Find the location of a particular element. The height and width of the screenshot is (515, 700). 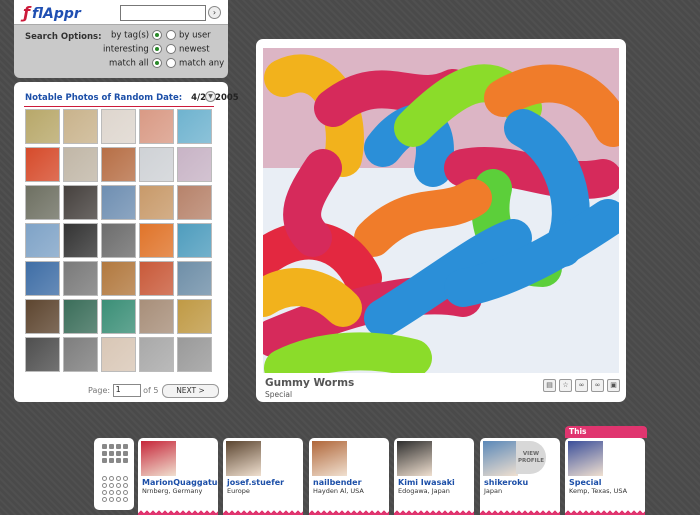

save-icon: ▣ is located at coordinates (613, 385).